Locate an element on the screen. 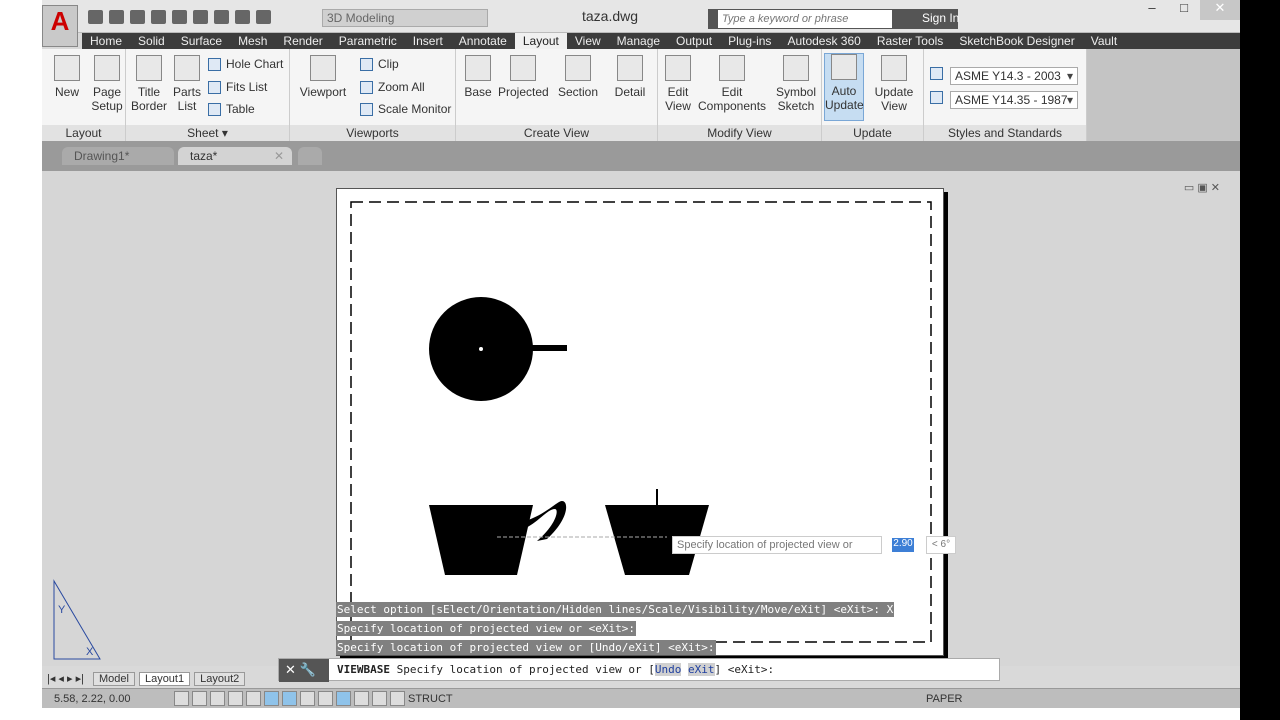 The image size is (1280, 720). application-menu-button: A is located at coordinates (60, 26).